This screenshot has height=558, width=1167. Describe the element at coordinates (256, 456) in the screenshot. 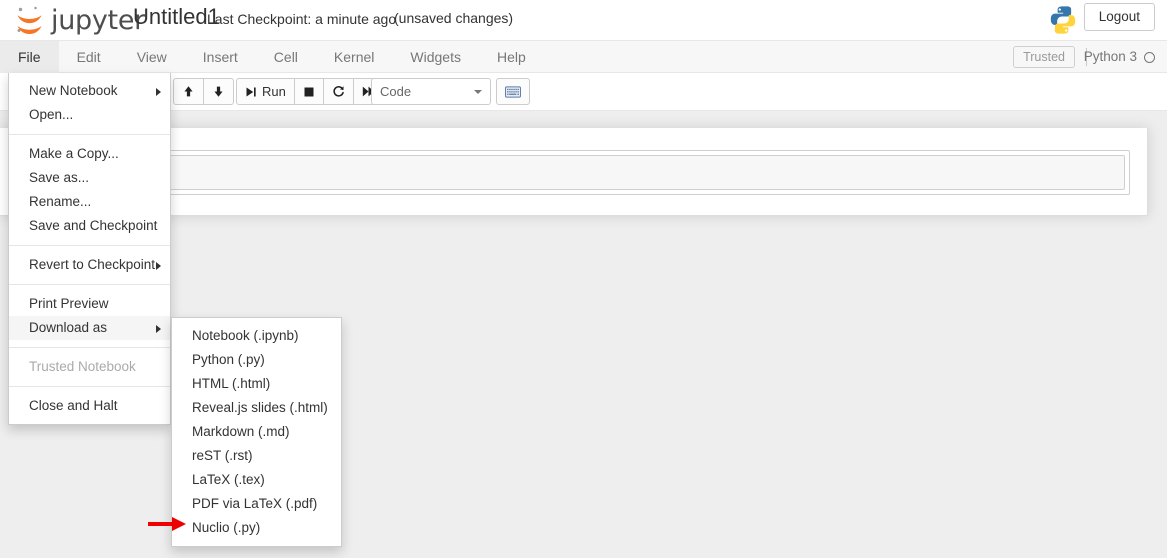

I see `download-as-rest-rst: reST (.rst)` at that location.